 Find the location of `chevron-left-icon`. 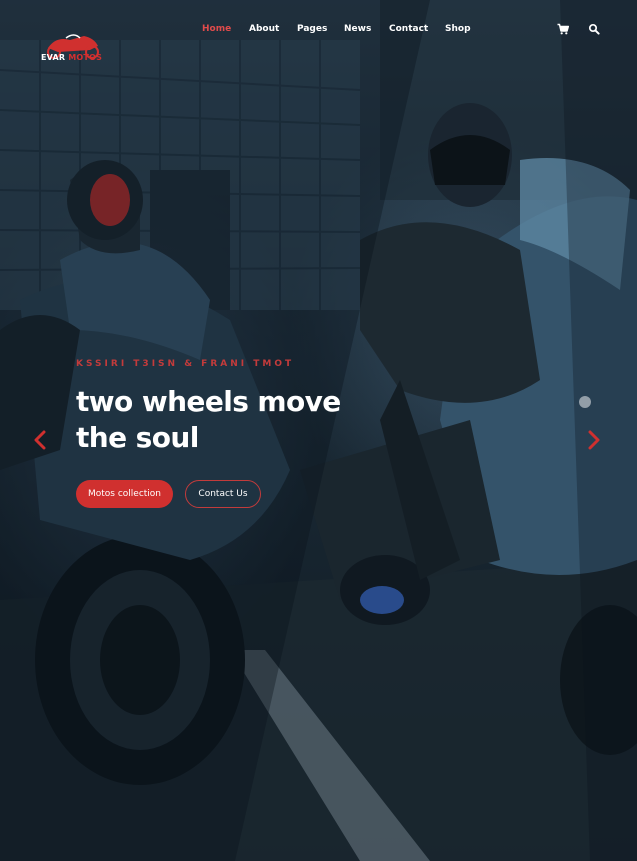

chevron-left-icon is located at coordinates (40, 440).